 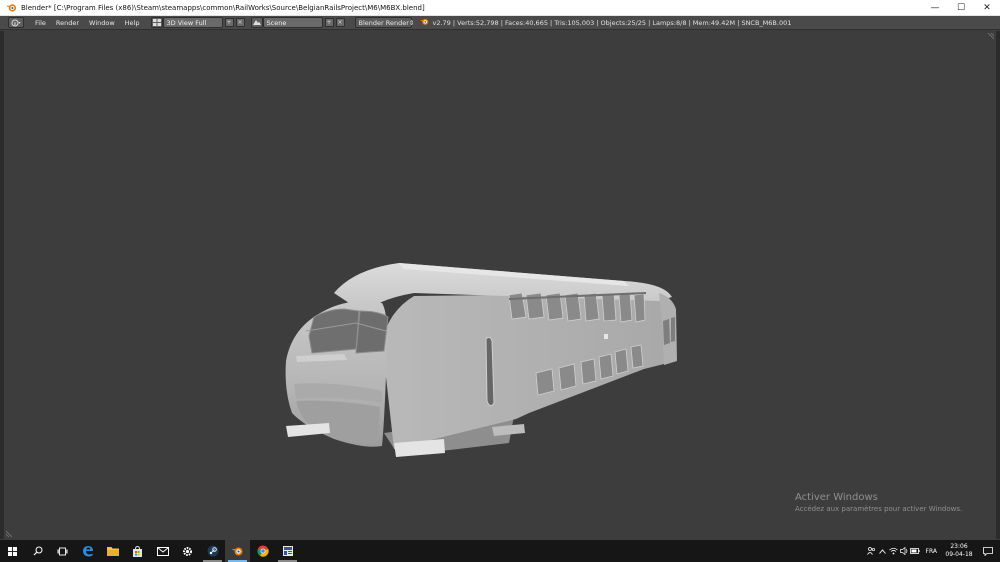 I want to click on clock: 23:06 09-04-18, so click(x=959, y=551).